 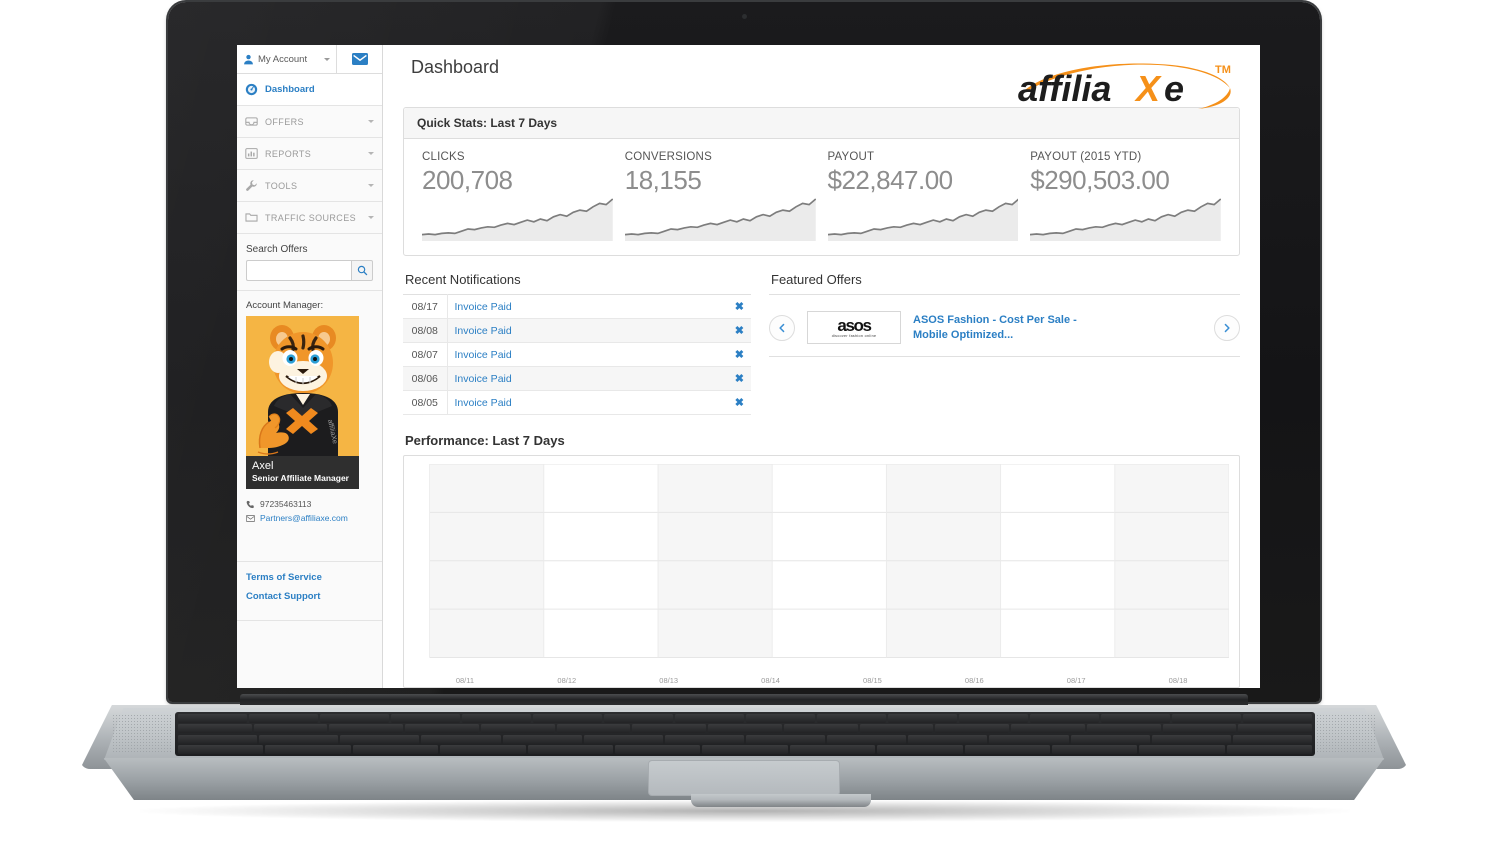 What do you see at coordinates (854, 325) in the screenshot?
I see `offer-logo-text: asos` at bounding box center [854, 325].